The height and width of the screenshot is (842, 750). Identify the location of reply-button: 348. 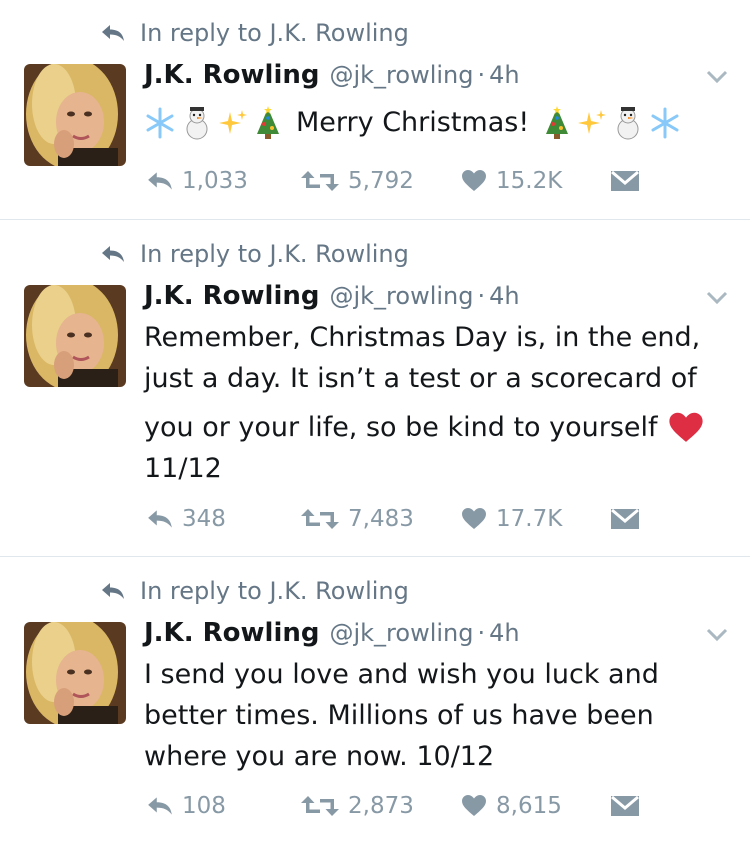
(223, 519).